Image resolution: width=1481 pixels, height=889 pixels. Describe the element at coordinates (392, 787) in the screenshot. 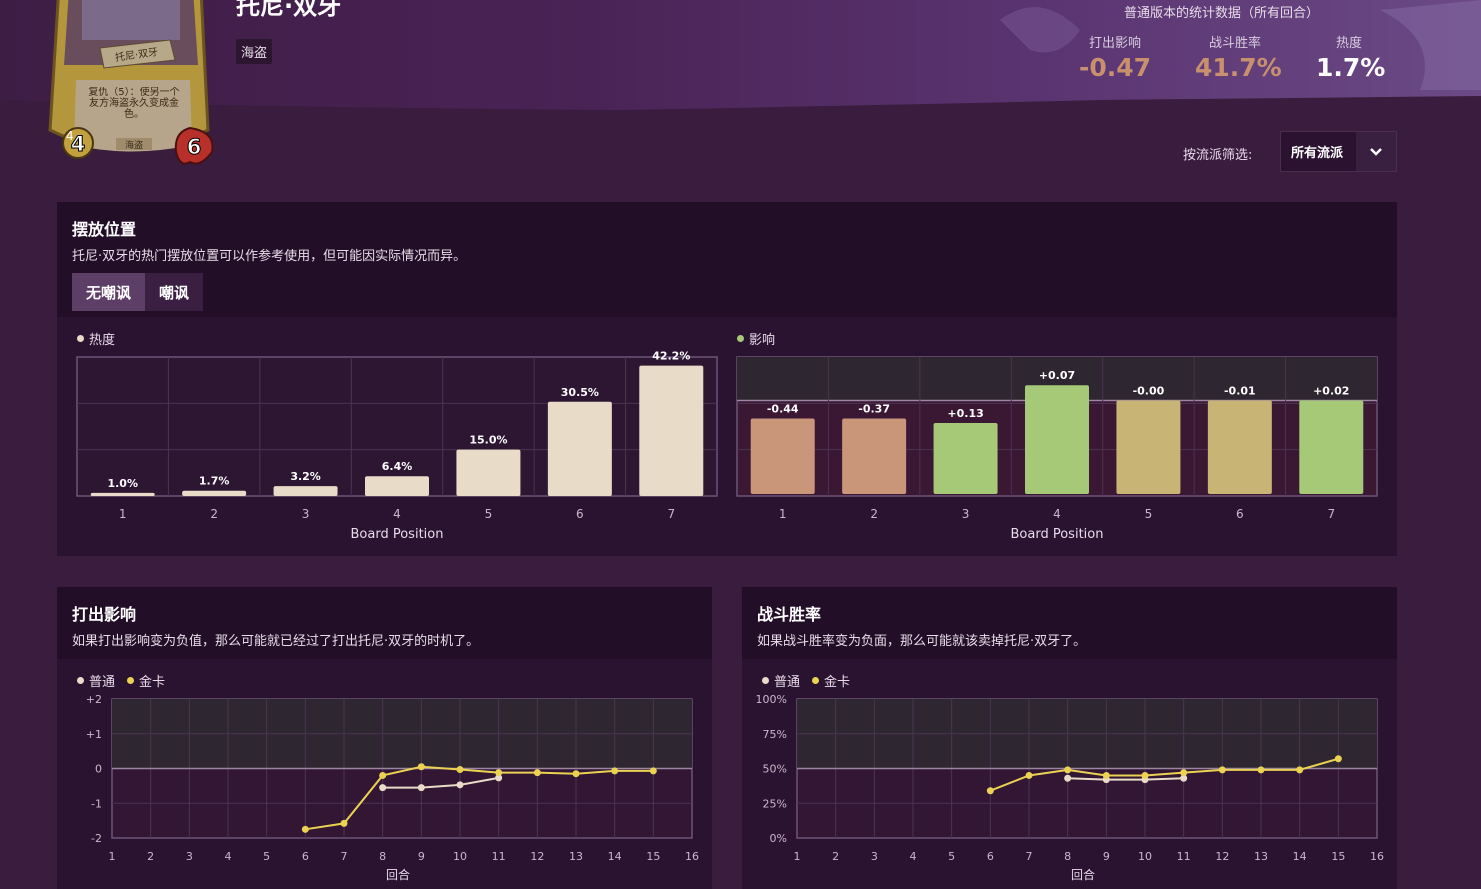

I see `play-impact-line-chart: +2+10-1-21 2 3 4 5 6 7 8 9 10 11 12 13 14 15 16回合` at that location.